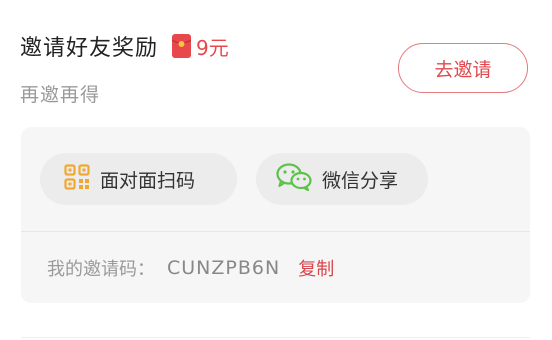  Describe the element at coordinates (275, 337) in the screenshot. I see `bottom-divider` at that location.